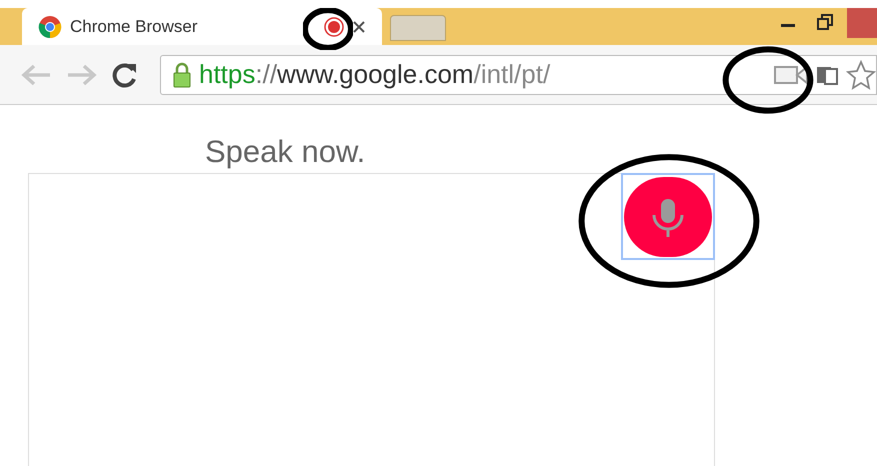  Describe the element at coordinates (788, 26) in the screenshot. I see `minimize-icon` at that location.